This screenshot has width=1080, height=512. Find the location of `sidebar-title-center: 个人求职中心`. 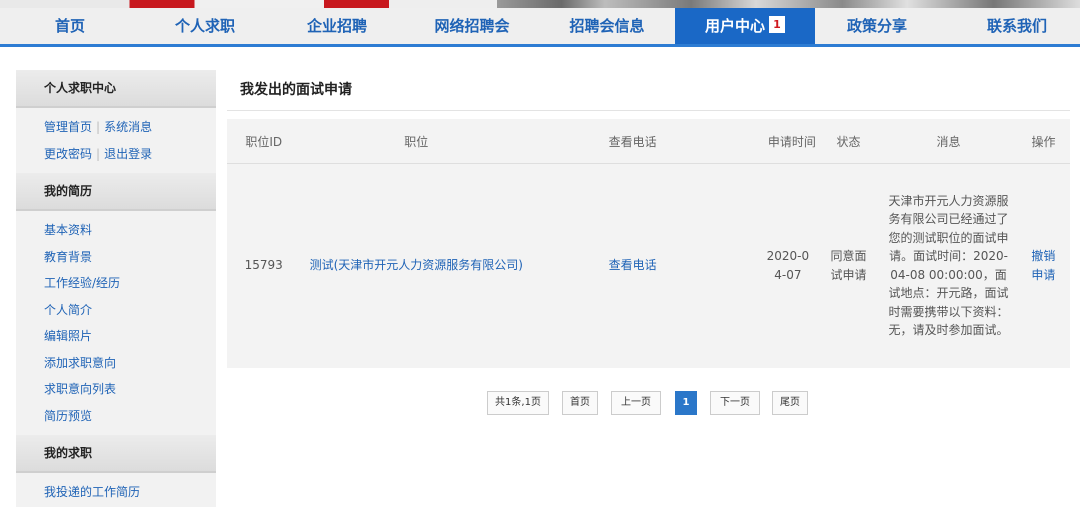

sidebar-title-center: 个人求职中心 is located at coordinates (116, 89).